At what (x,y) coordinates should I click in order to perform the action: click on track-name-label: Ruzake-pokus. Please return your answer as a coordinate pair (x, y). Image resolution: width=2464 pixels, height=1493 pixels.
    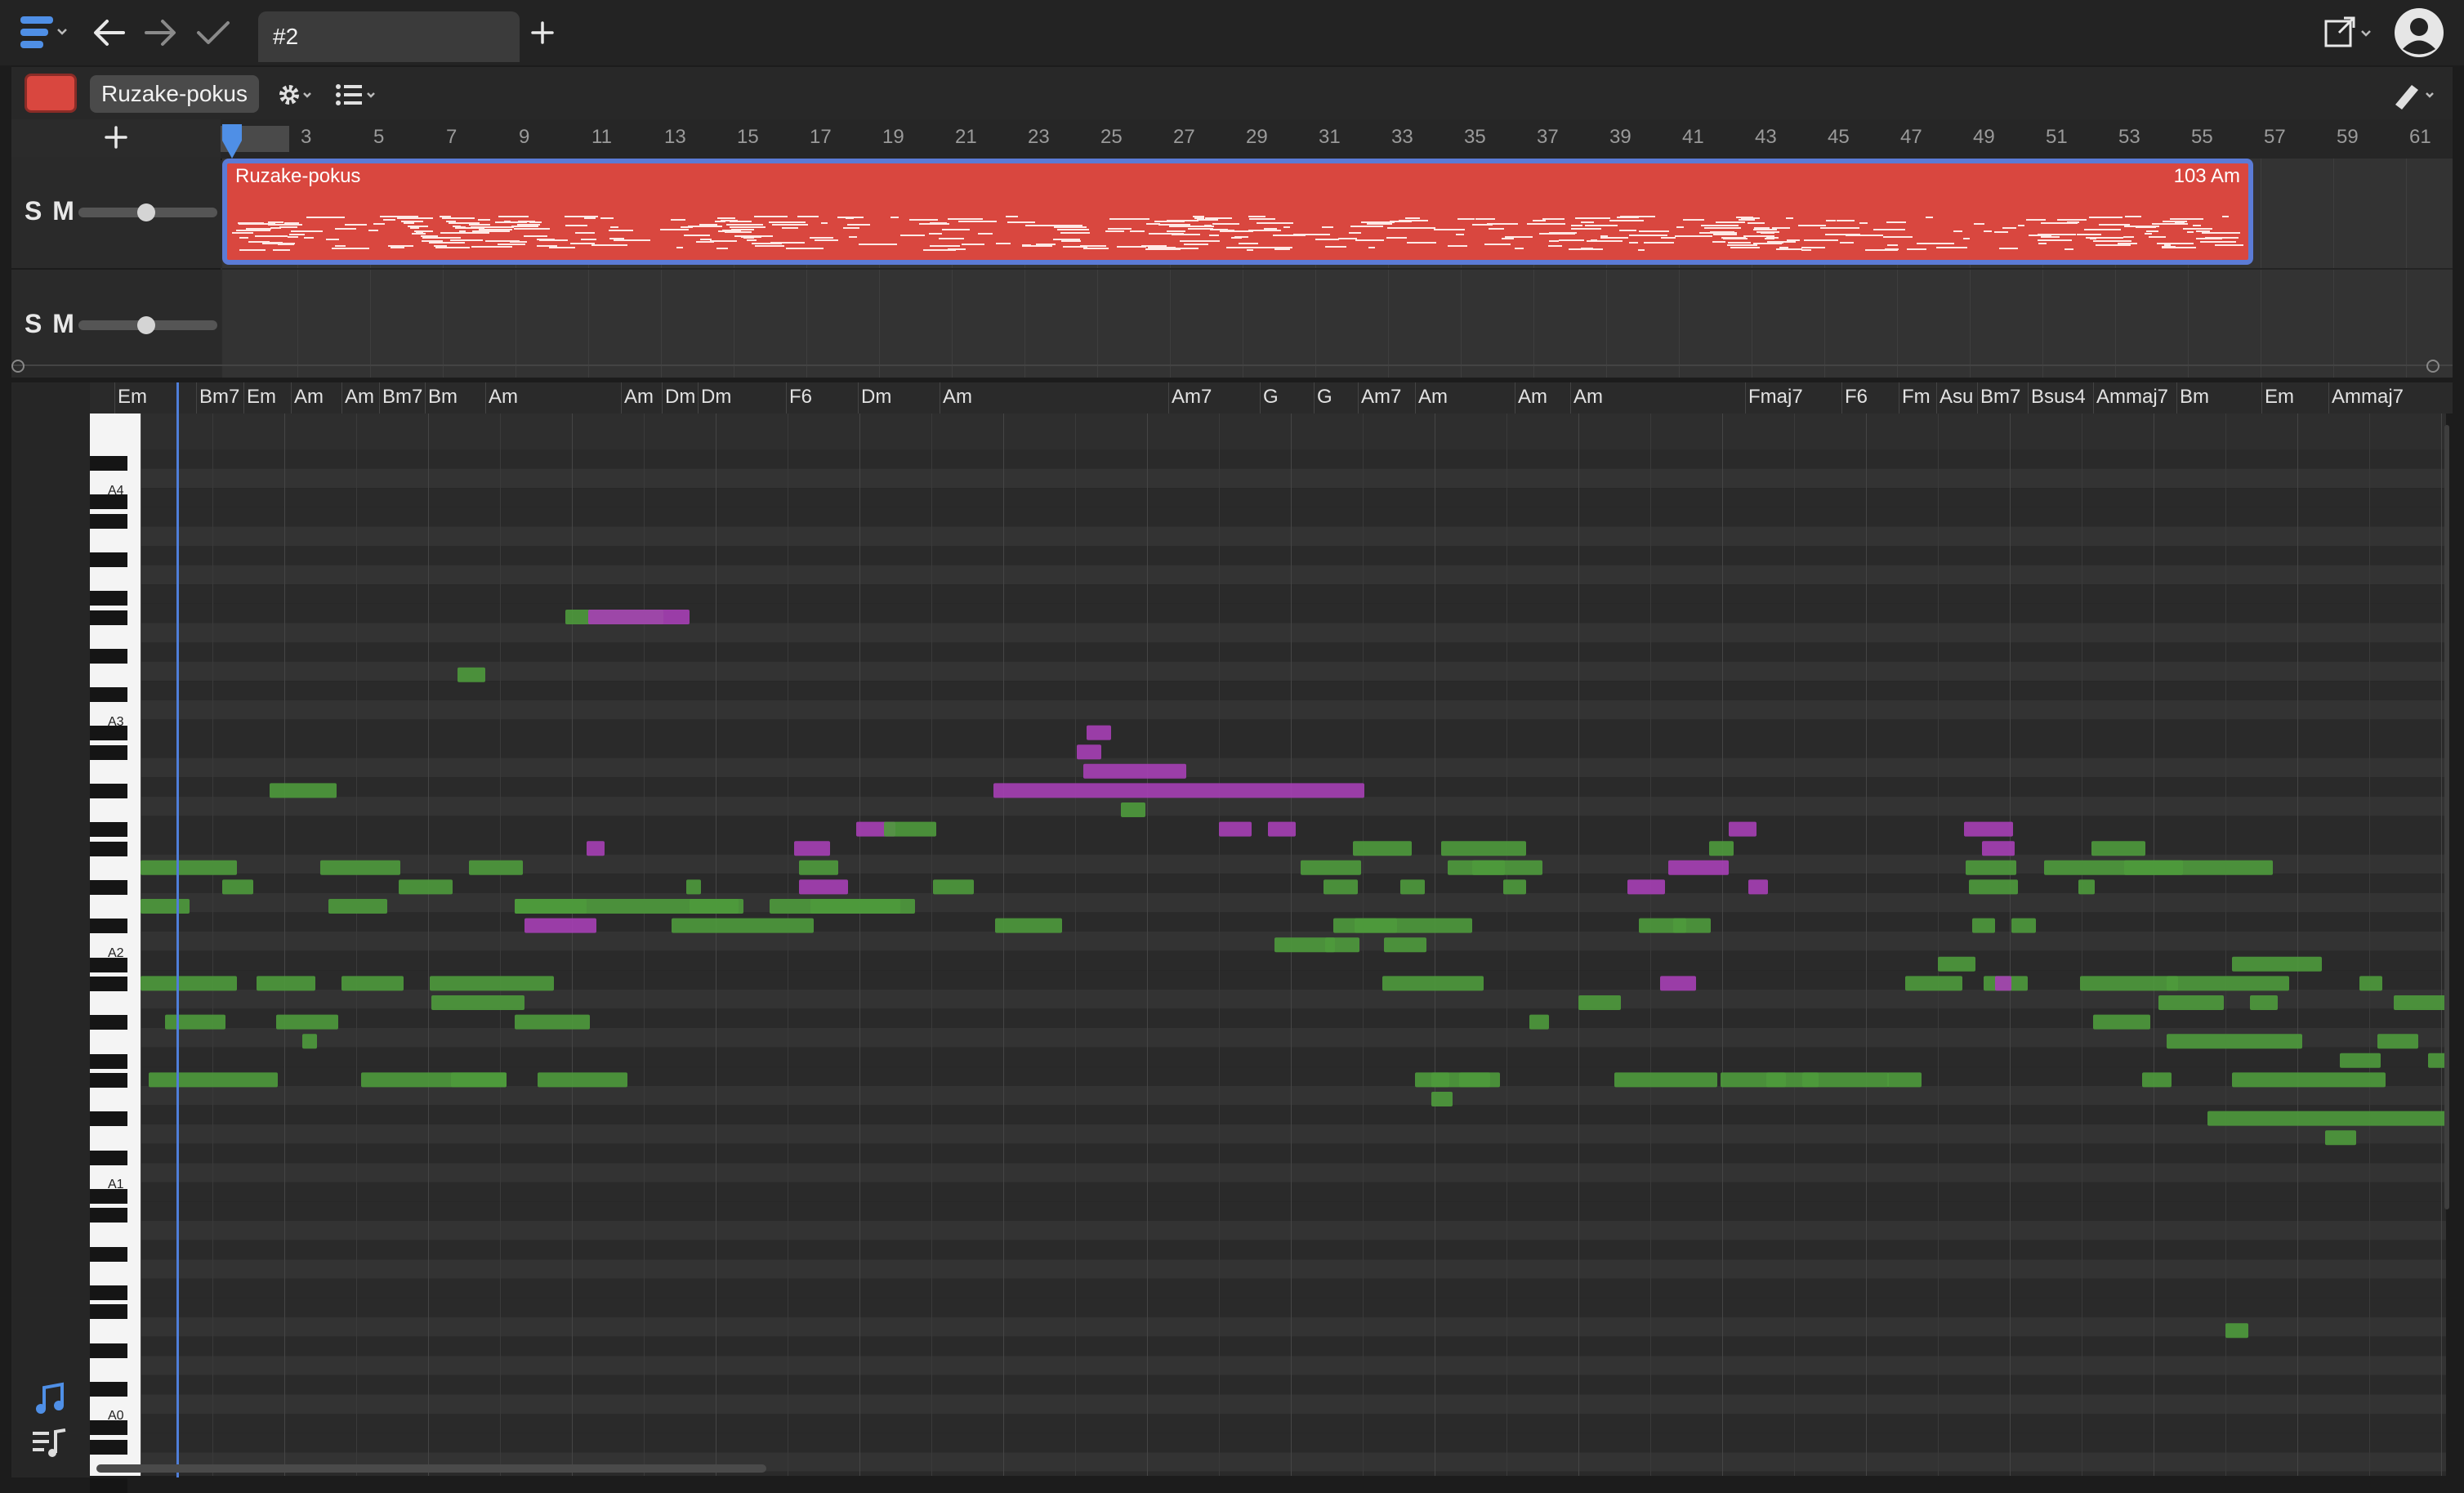
    Looking at the image, I should click on (174, 94).